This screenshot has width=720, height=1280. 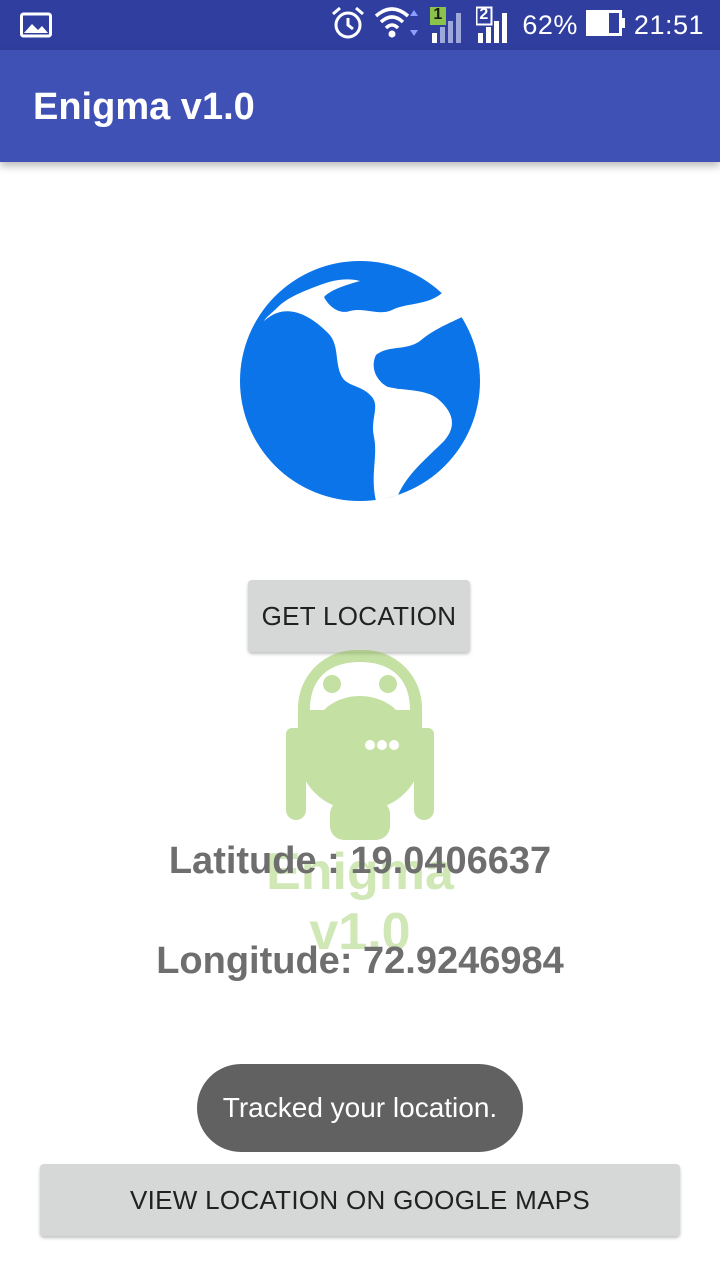 I want to click on wifi-icon, so click(x=398, y=25).